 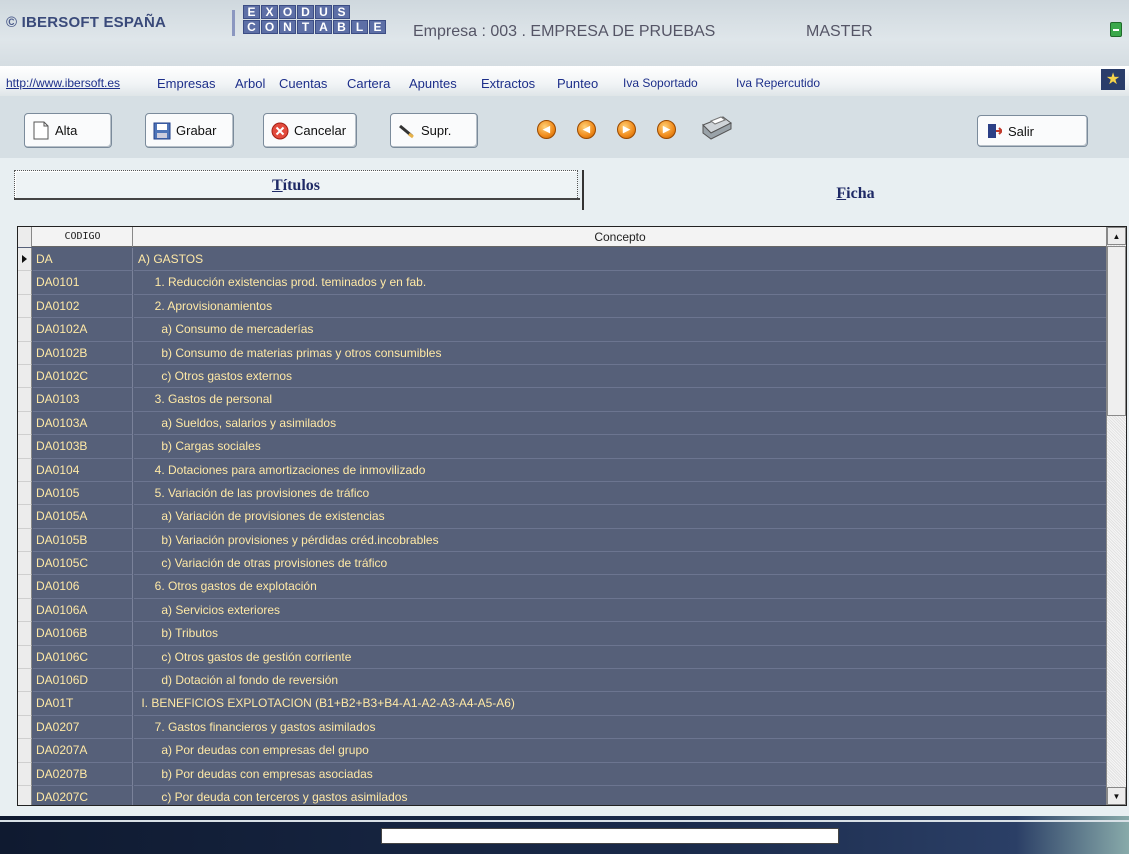 What do you see at coordinates (1116, 236) in the screenshot?
I see `scroll-up-icon: ▲` at bounding box center [1116, 236].